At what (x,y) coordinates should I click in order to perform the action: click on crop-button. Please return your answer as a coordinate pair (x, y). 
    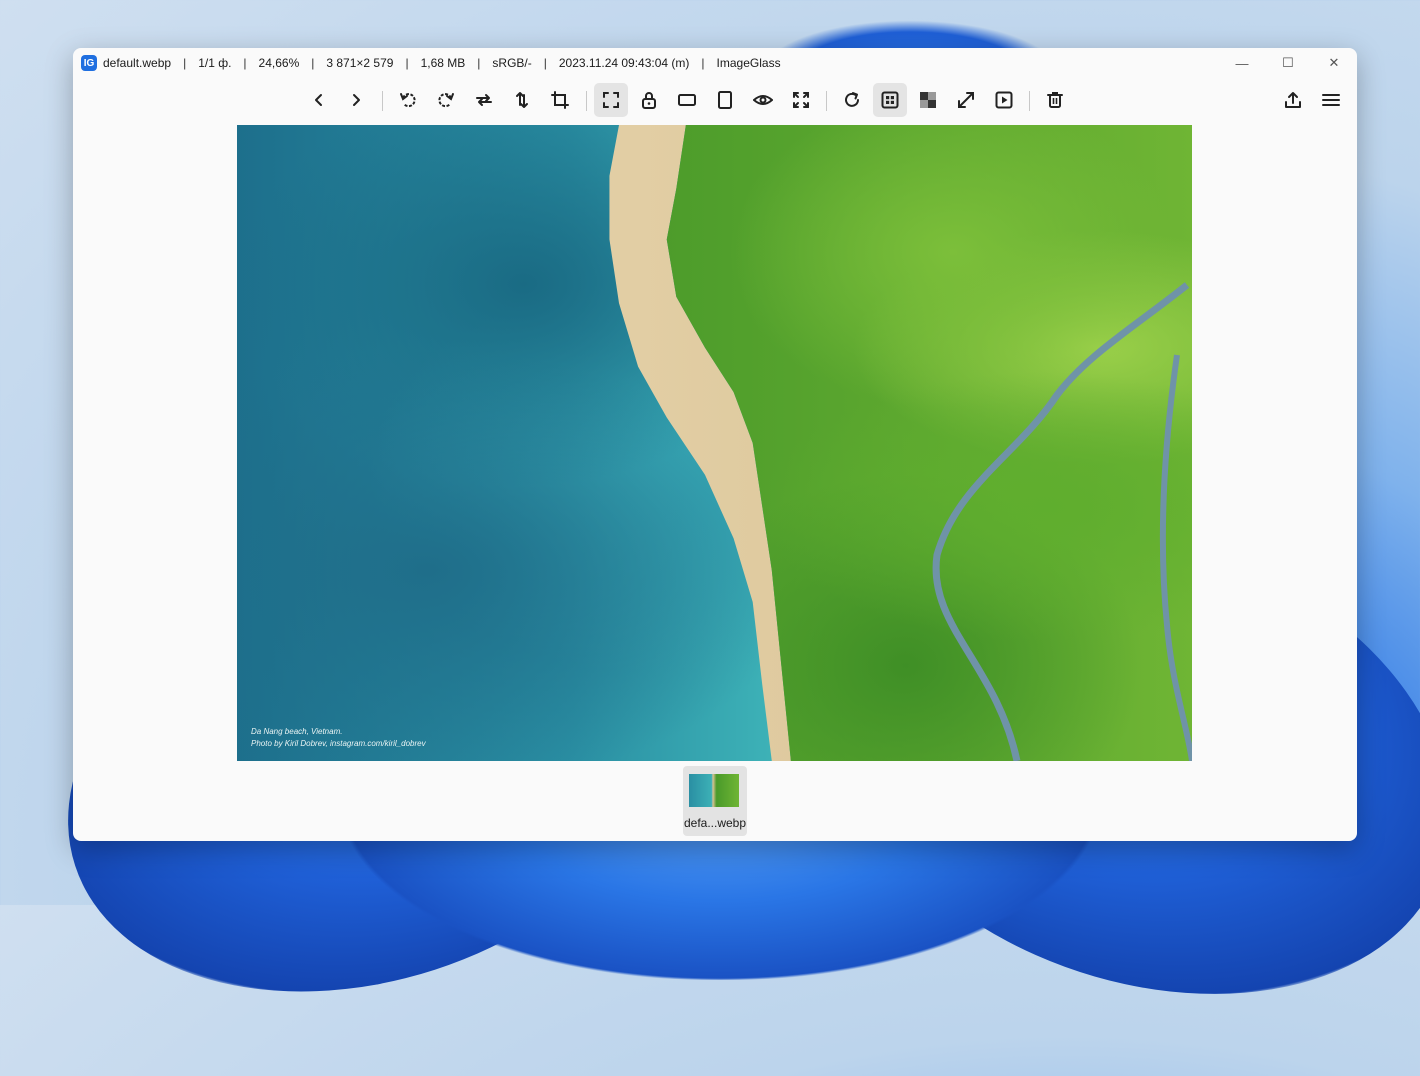
    Looking at the image, I should click on (560, 100).